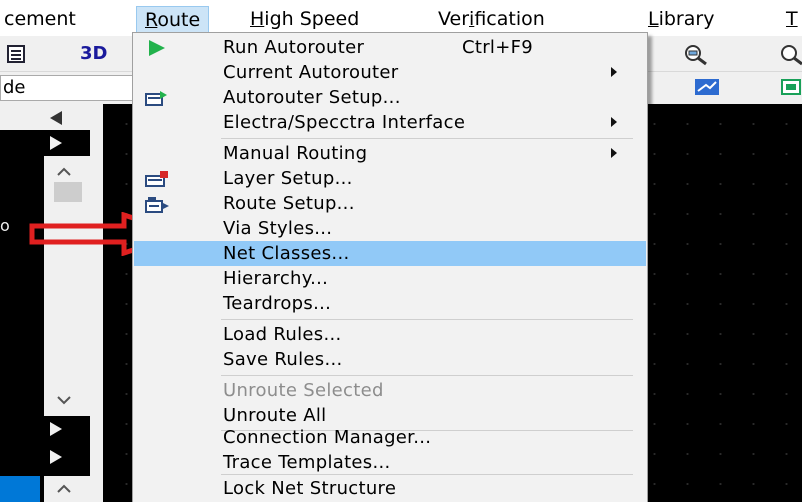 The height and width of the screenshot is (502, 802). I want to click on scroll-up-button, so click(67, 489).